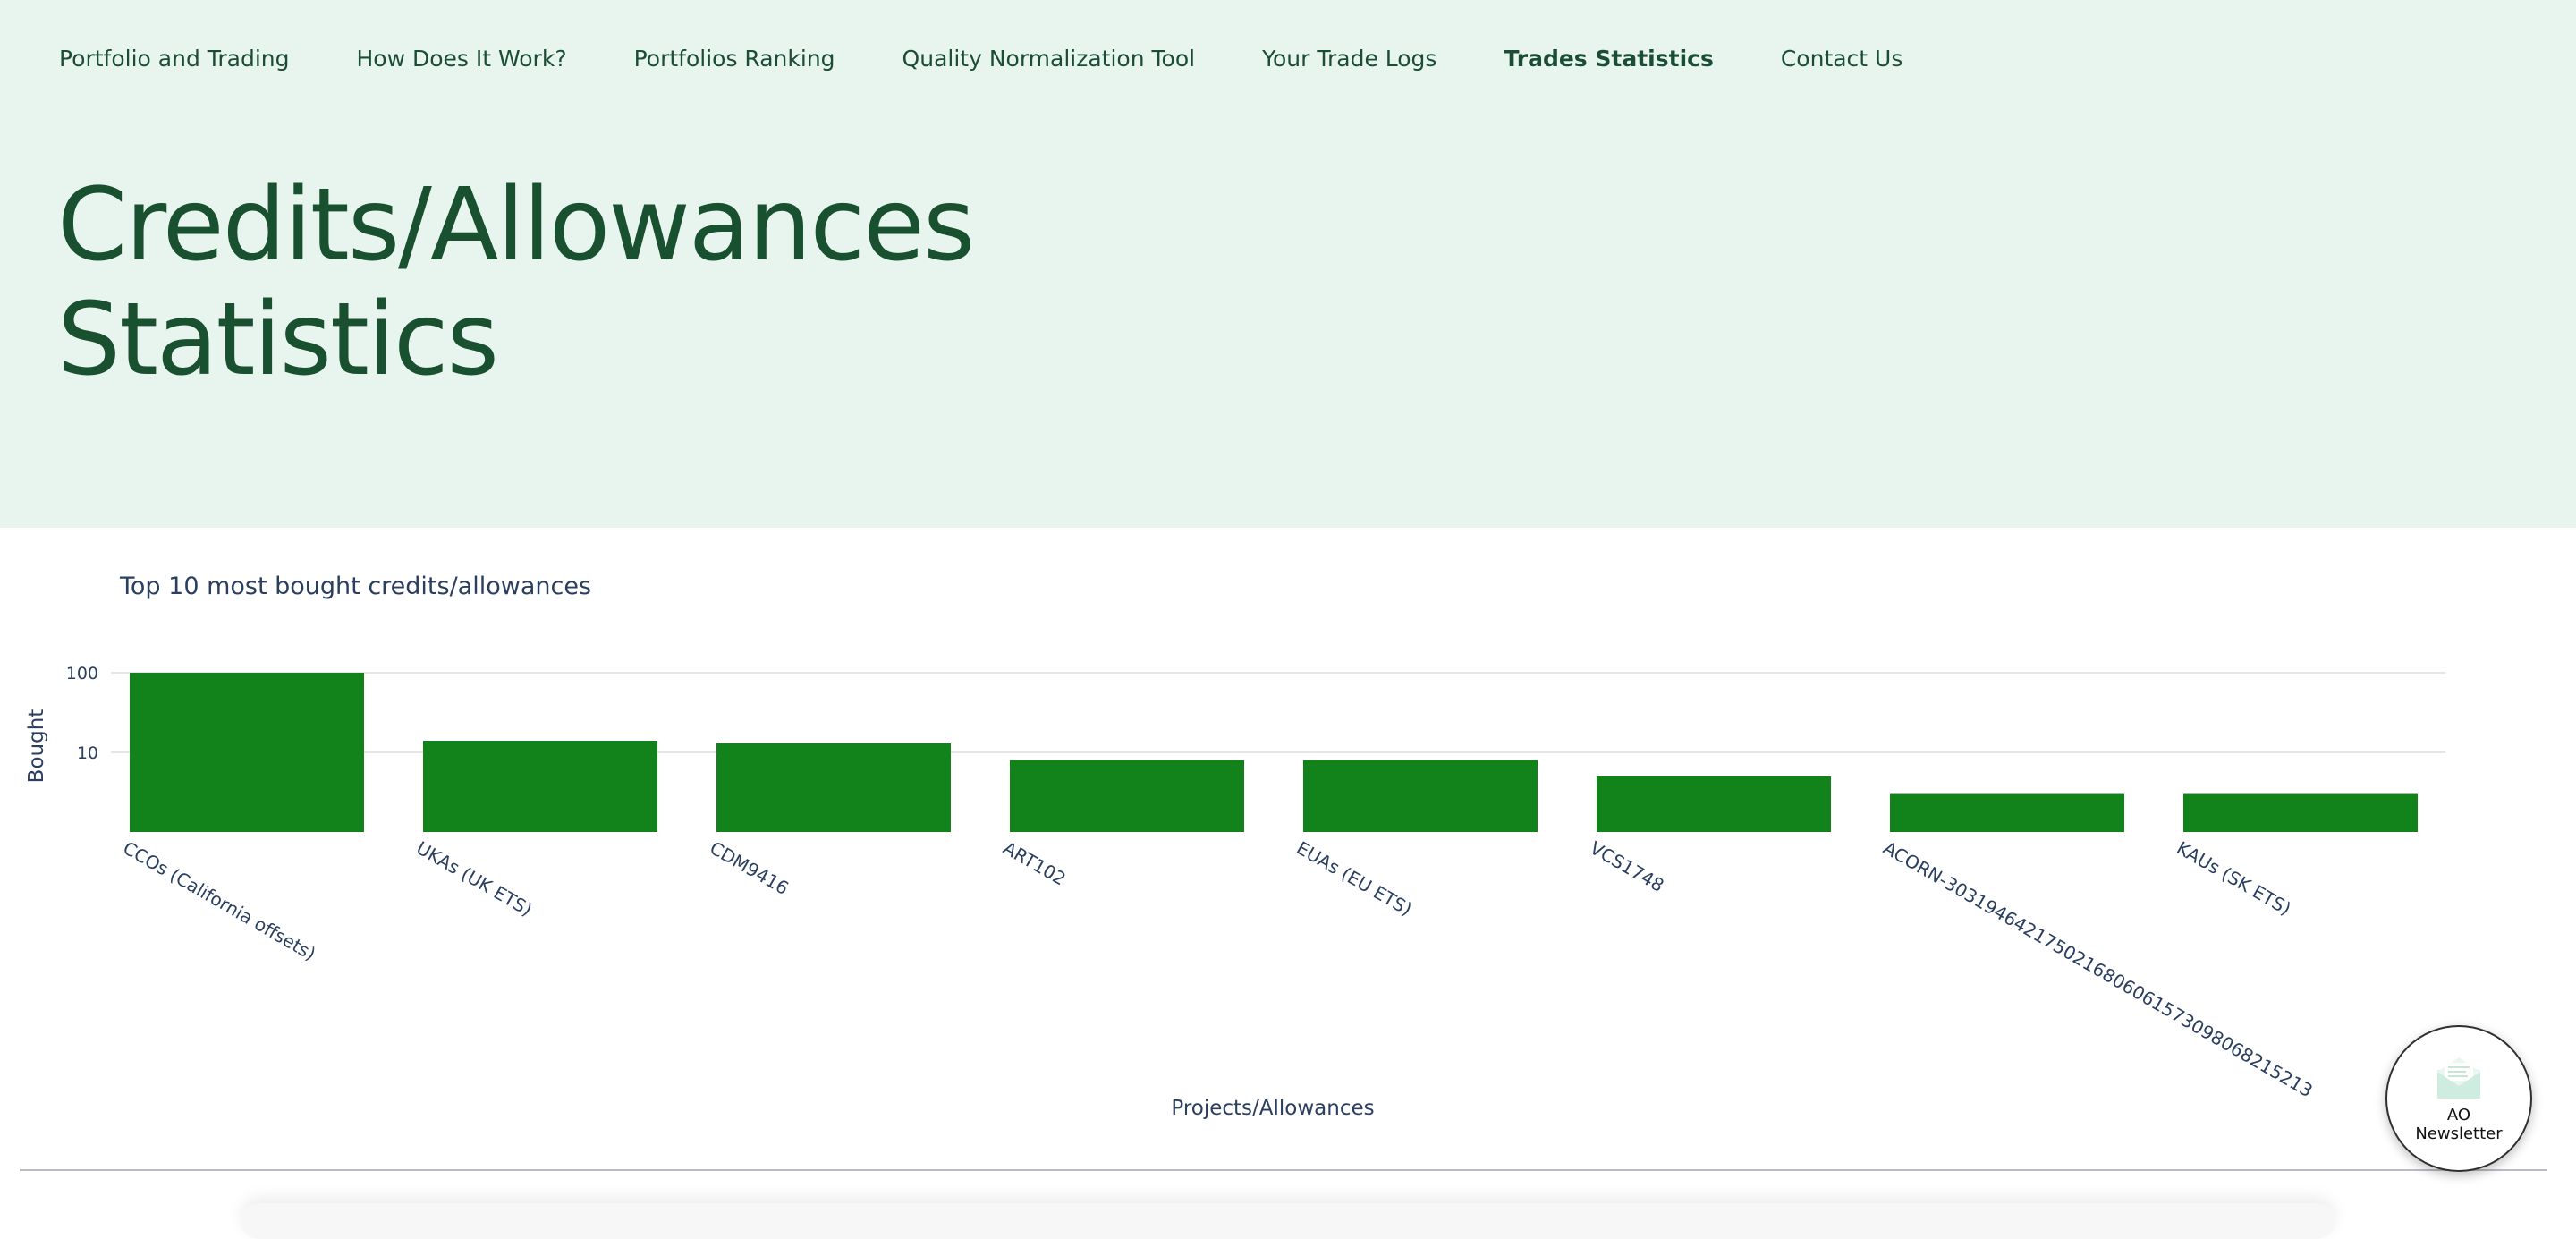  Describe the element at coordinates (82, 673) in the screenshot. I see `y-tick-label: 100` at that location.